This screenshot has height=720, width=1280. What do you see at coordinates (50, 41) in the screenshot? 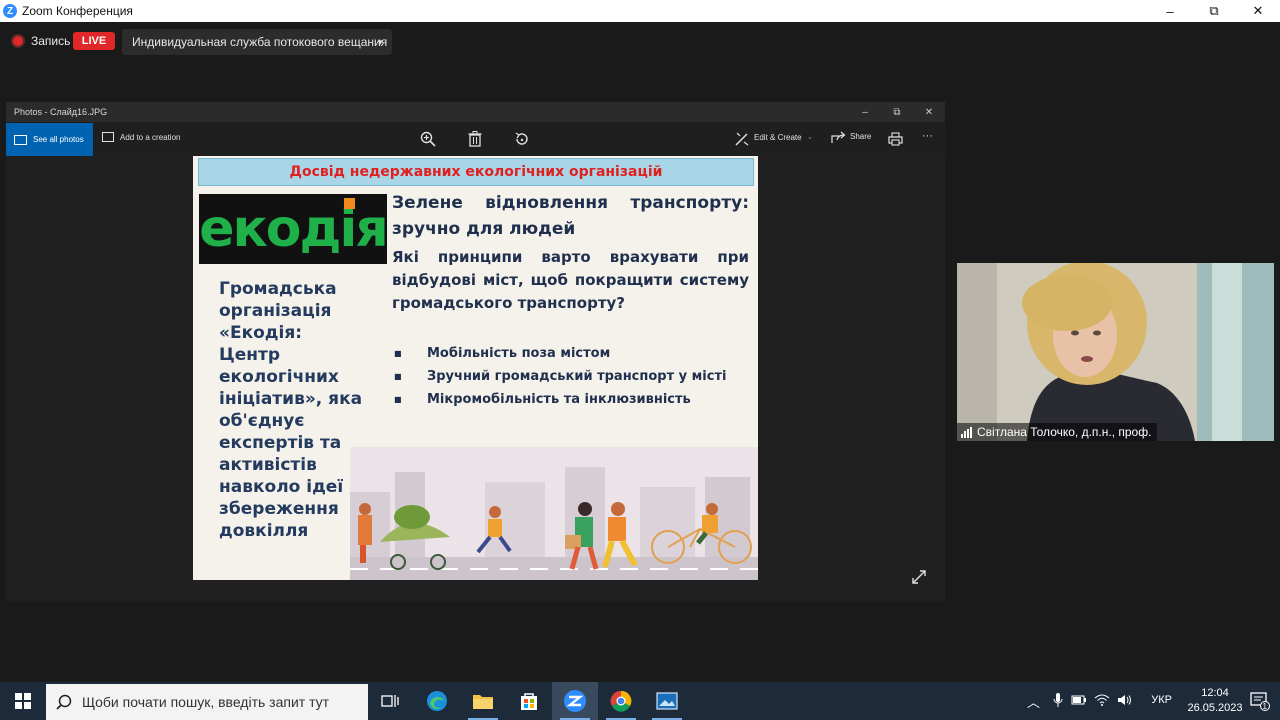
I see `recording-label: Запись` at bounding box center [50, 41].